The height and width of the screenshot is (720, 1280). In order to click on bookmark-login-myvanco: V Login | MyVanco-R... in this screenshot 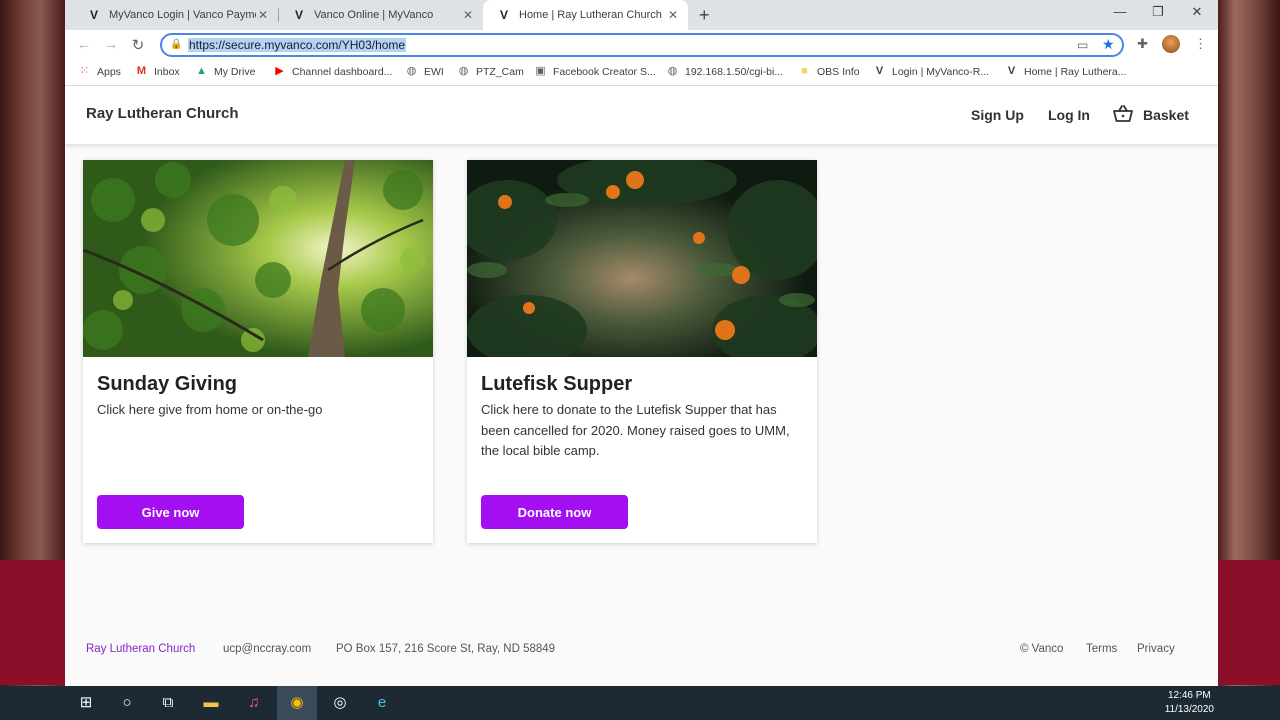, I will do `click(931, 71)`.